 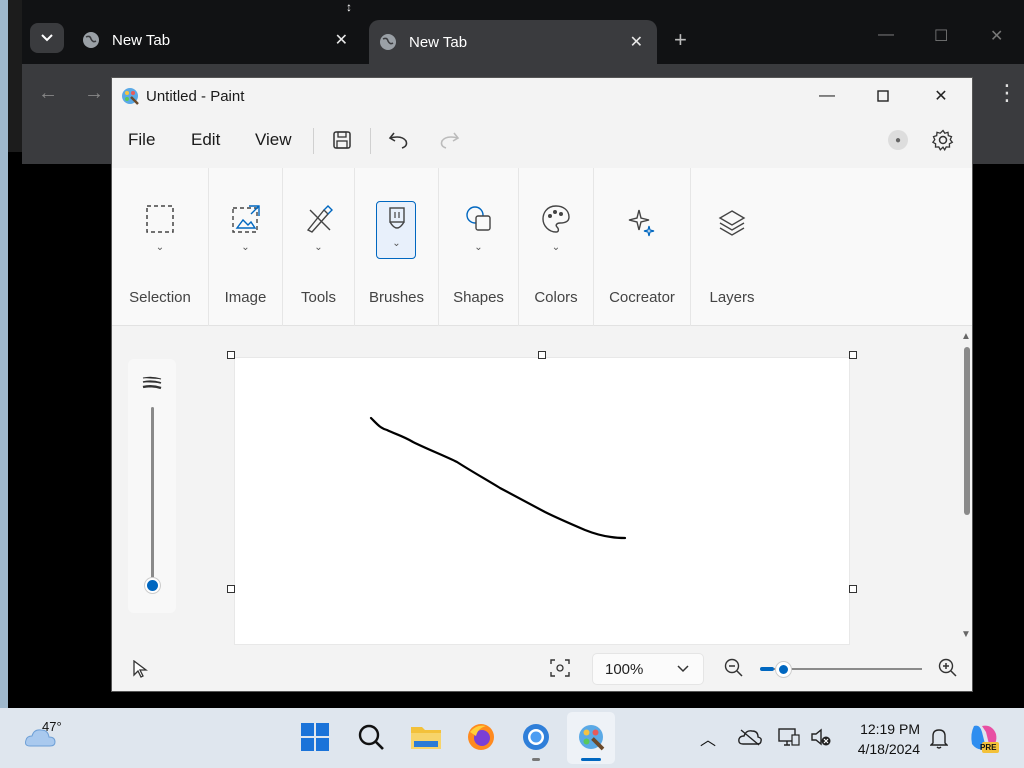 What do you see at coordinates (880, 739) in the screenshot?
I see `clock: 12:19 PM 4/18/2024` at bounding box center [880, 739].